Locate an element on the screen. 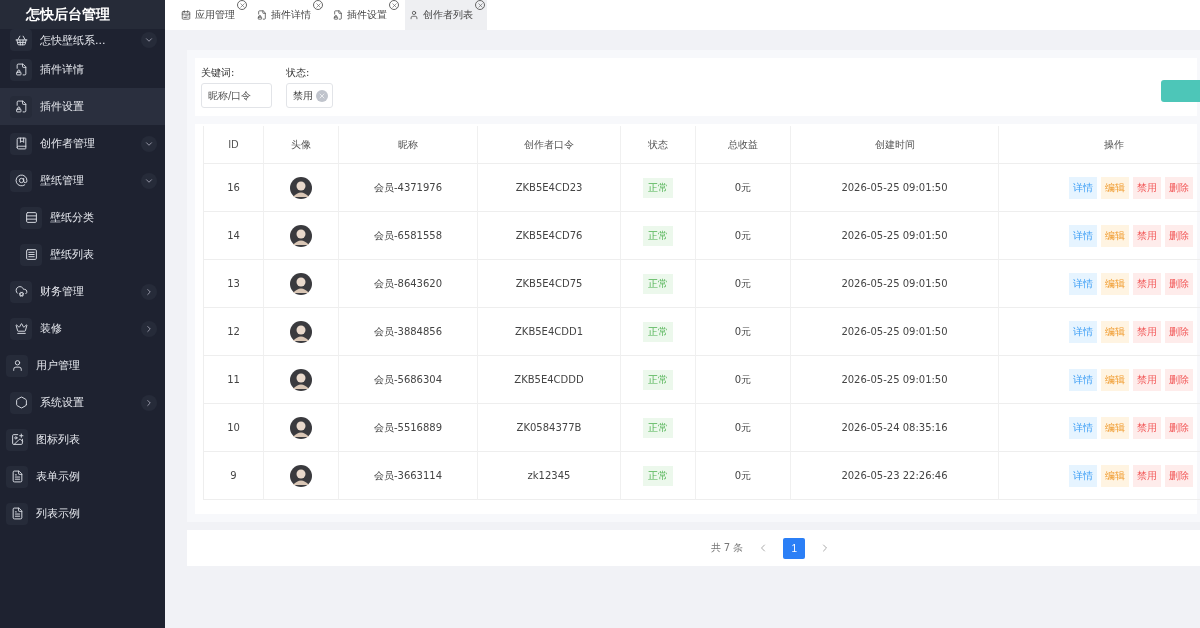 Image resolution: width=1200 pixels, height=628 pixels. nickname-cell: 会员-8643620 is located at coordinates (408, 284).